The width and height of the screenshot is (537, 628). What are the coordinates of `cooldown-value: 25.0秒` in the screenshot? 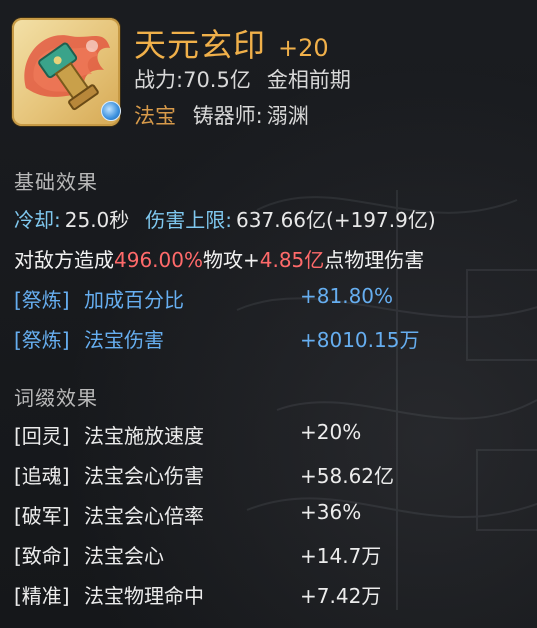 It's located at (97, 220).